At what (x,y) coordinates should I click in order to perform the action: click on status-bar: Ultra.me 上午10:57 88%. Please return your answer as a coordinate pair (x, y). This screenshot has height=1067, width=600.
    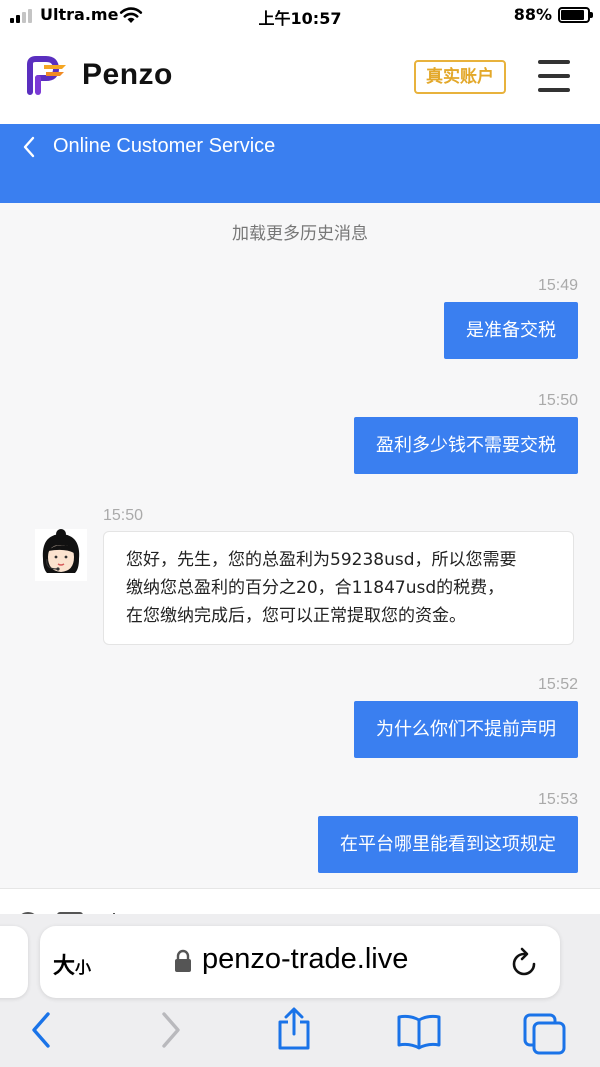
    Looking at the image, I should click on (300, 17).